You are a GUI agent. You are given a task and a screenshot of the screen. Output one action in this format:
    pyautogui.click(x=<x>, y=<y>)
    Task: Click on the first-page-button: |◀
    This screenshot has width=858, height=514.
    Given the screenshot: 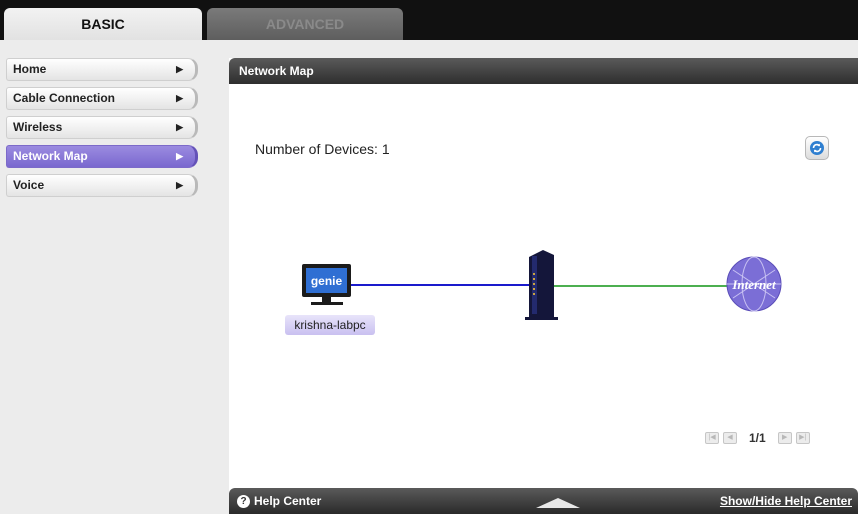 What is the action you would take?
    pyautogui.click(x=712, y=438)
    